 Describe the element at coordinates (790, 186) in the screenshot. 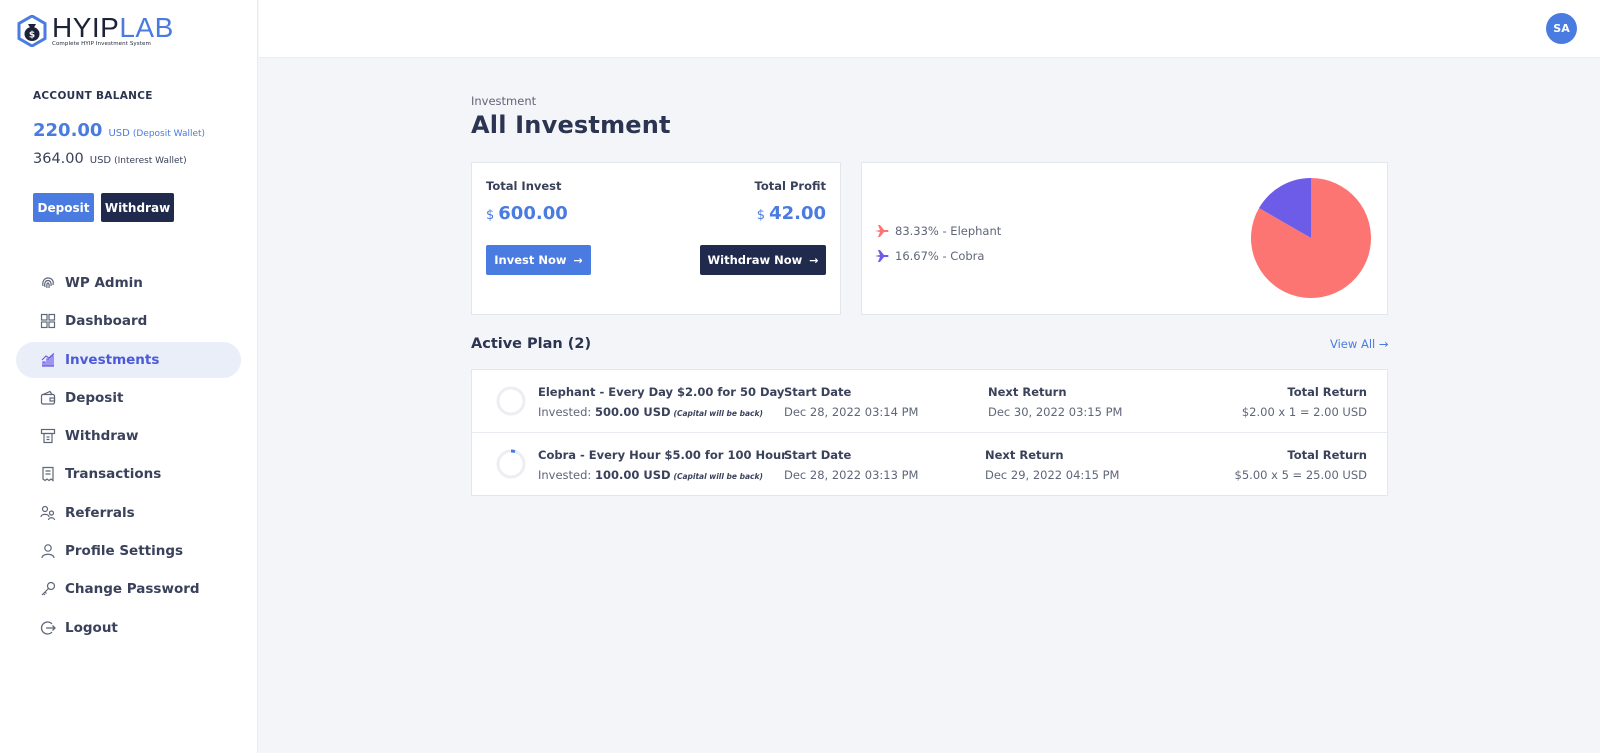

I see `total-profit-label: Total Profit` at that location.